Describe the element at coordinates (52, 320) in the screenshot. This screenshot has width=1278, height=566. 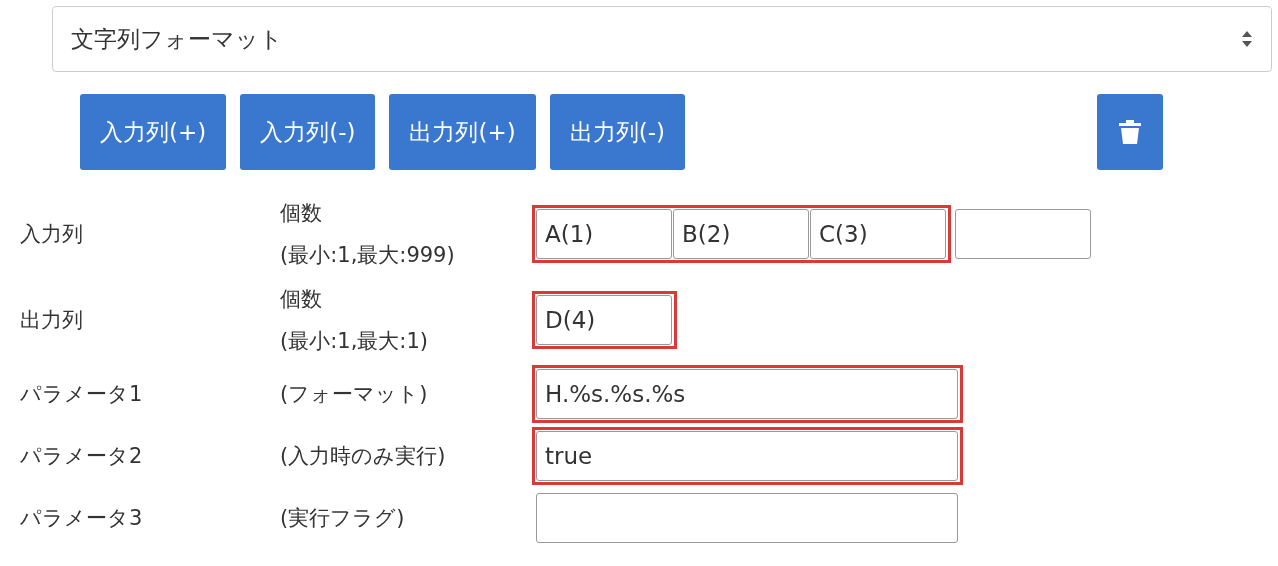
I see `row-label: 出力列` at that location.